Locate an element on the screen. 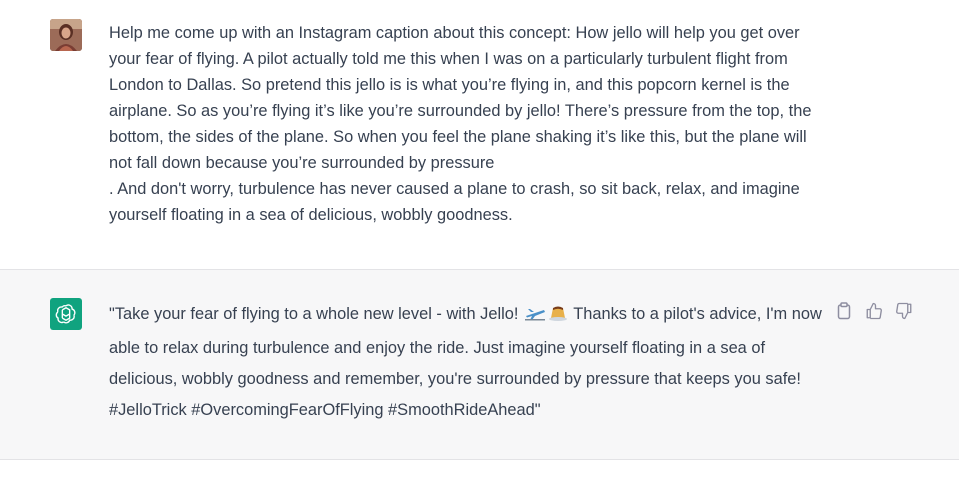  thumbs-down-icon is located at coordinates (904, 311).